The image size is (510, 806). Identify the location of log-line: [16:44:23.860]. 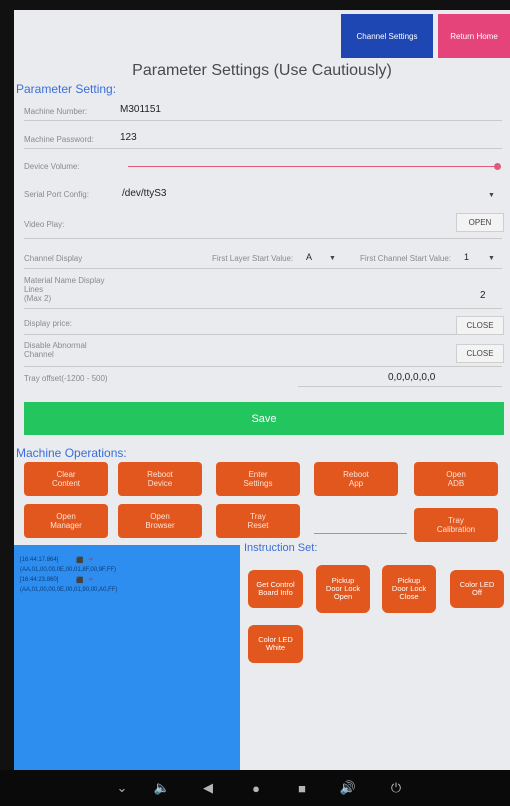
(39, 580).